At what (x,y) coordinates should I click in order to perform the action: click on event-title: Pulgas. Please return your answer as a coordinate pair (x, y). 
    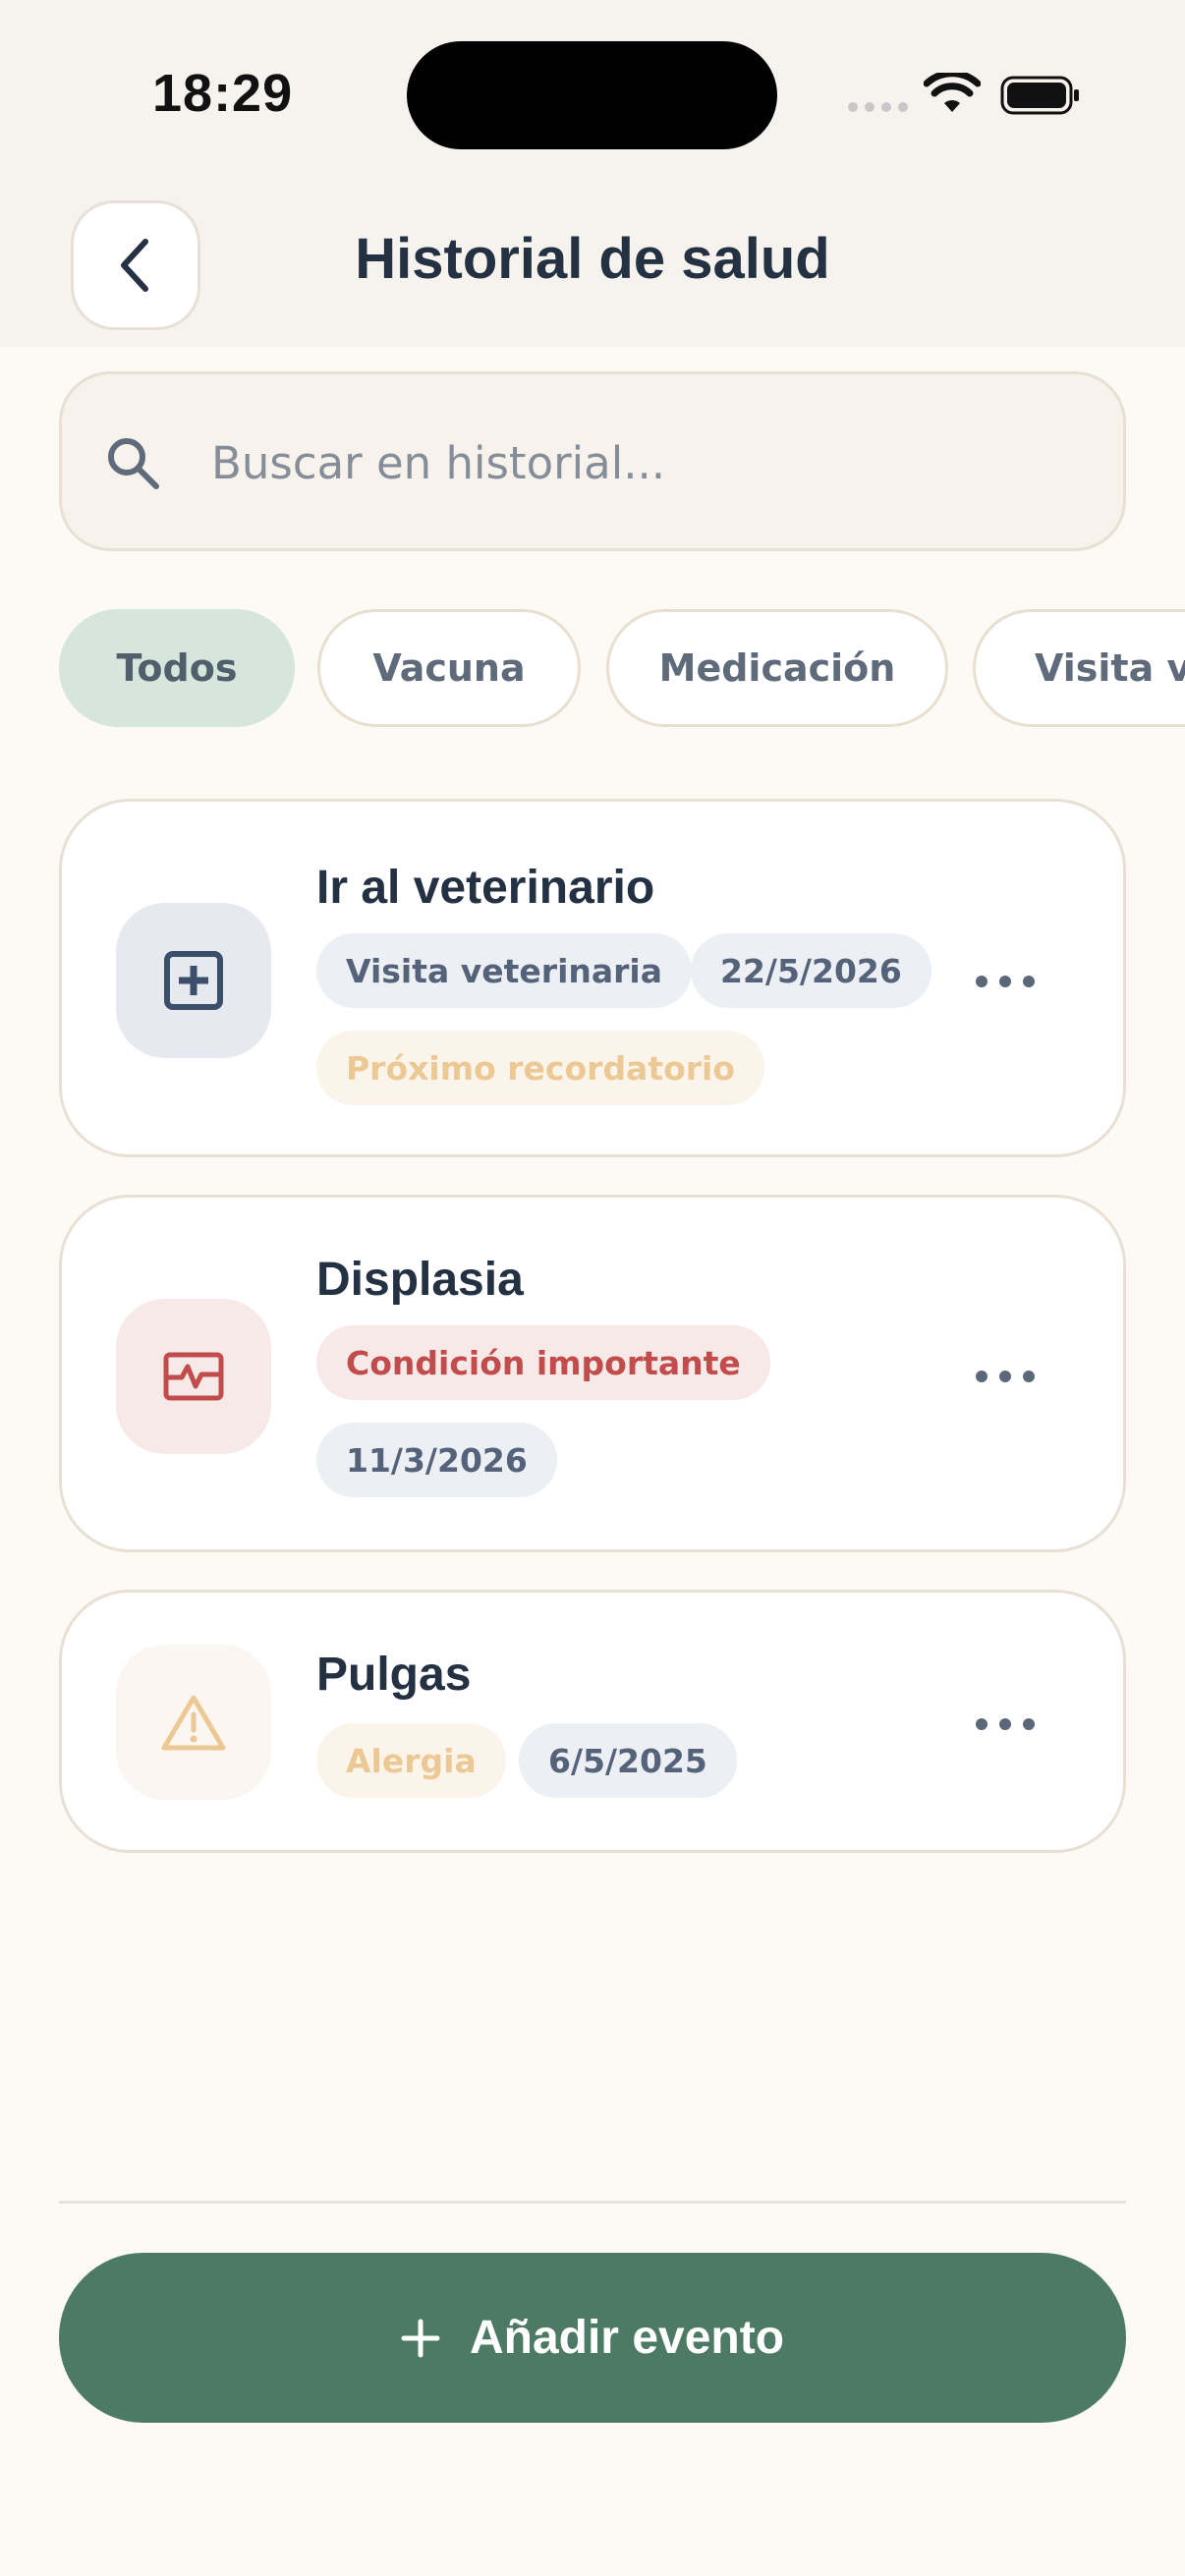
    Looking at the image, I should click on (394, 1675).